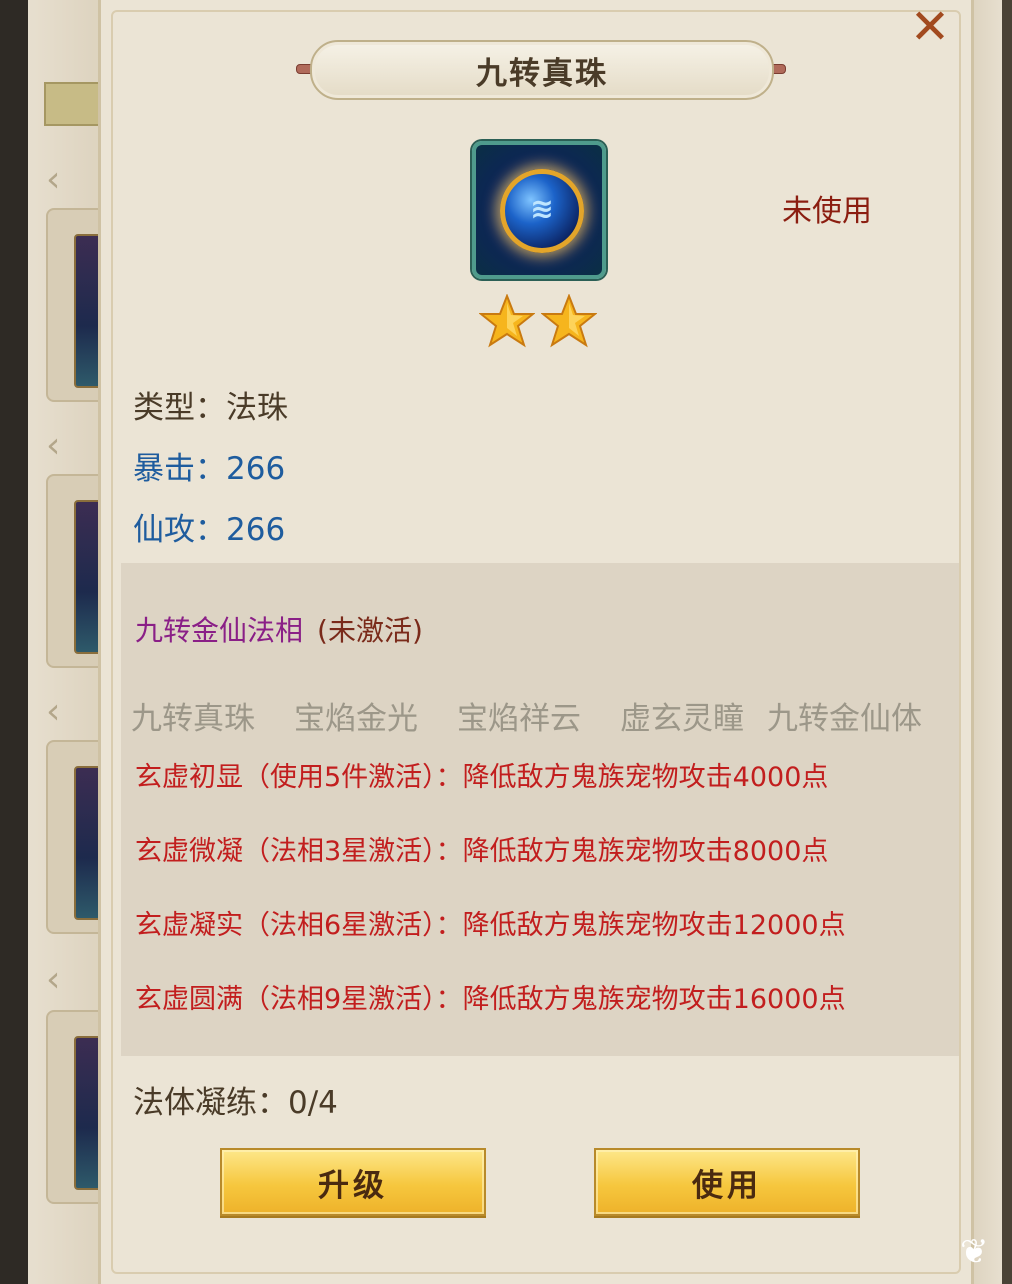 This screenshot has width=1012, height=1284. What do you see at coordinates (992, 642) in the screenshot?
I see `background-right-strip` at bounding box center [992, 642].